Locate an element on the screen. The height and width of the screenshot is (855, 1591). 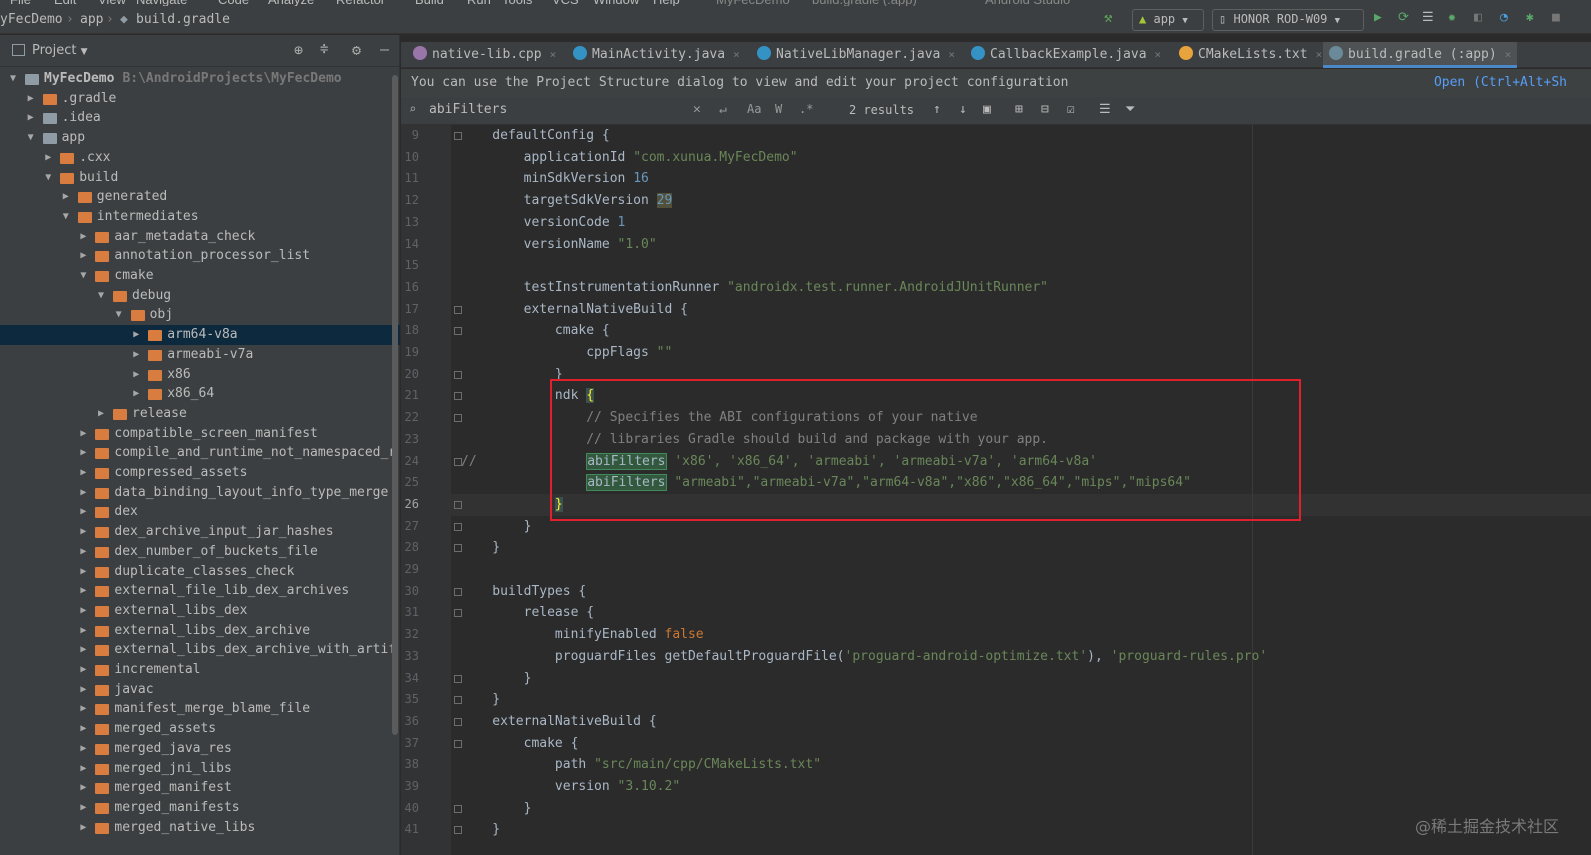
previous-occurrence-icon: ↑ is located at coordinates (937, 109).